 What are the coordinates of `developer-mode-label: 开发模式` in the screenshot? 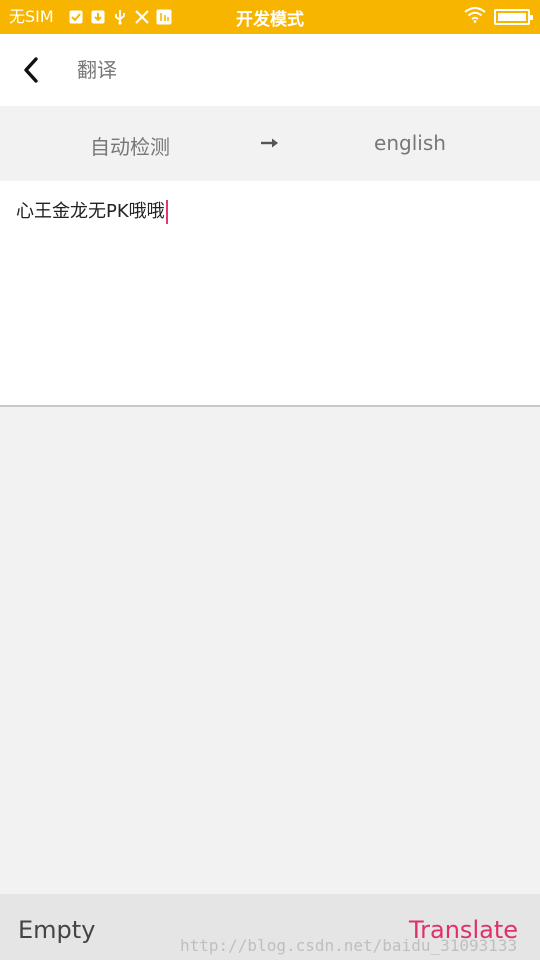 It's located at (270, 20).